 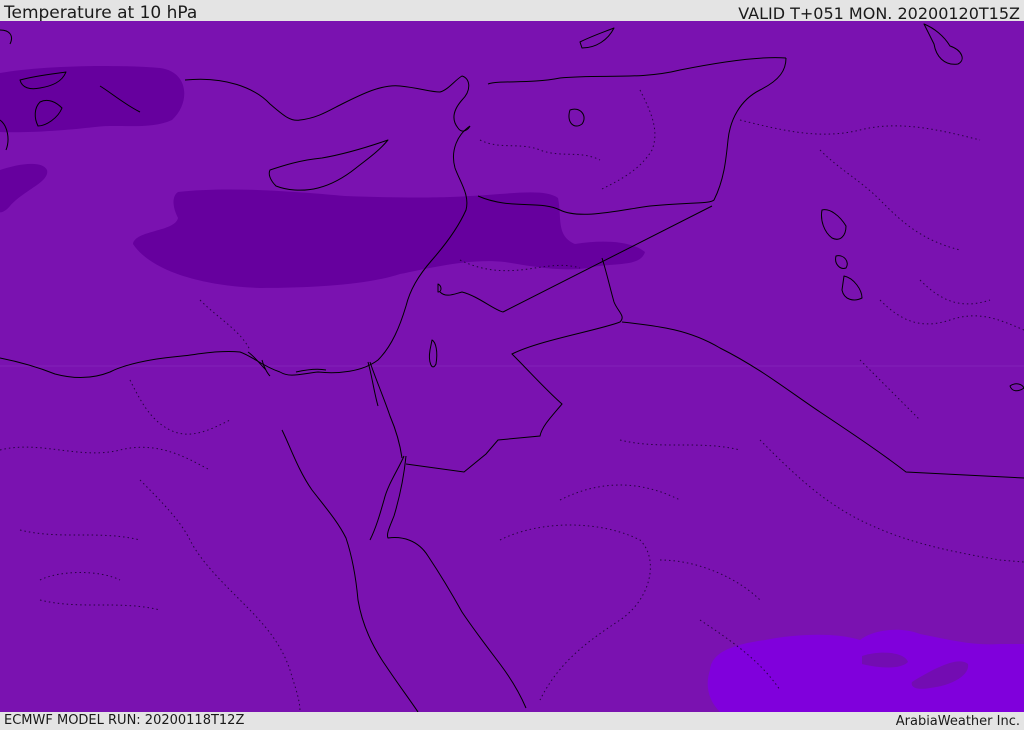 What do you see at coordinates (92, 99) in the screenshot?
I see `cold-pocket-aegean` at bounding box center [92, 99].